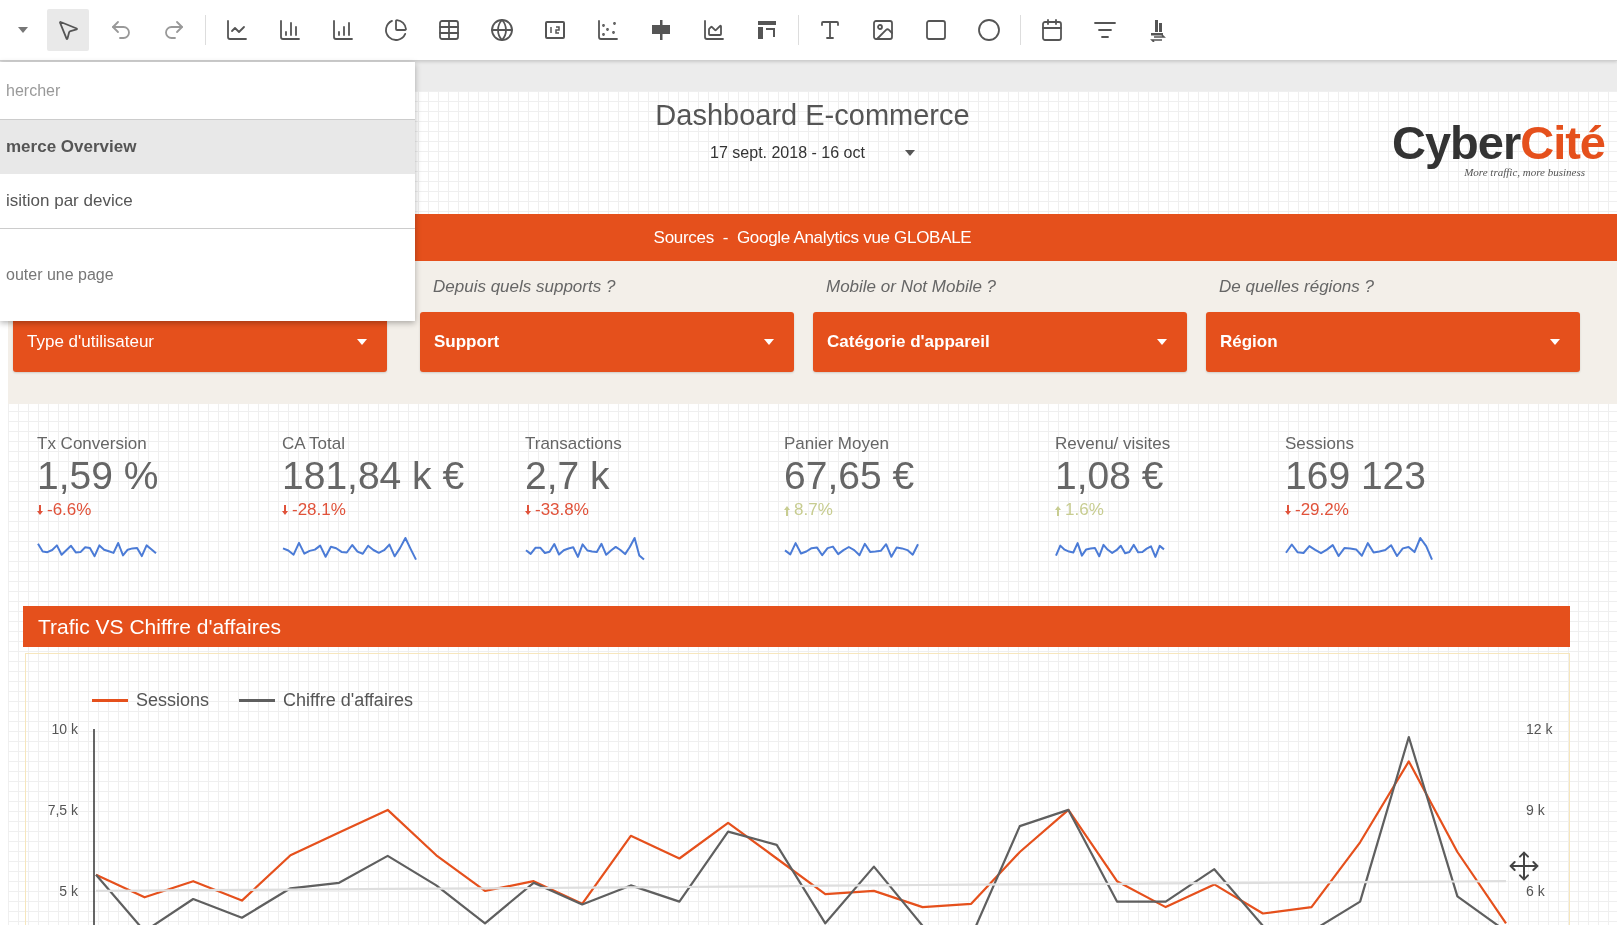 This screenshot has height=925, width=1617. Describe the element at coordinates (69, 510) in the screenshot. I see `kpi-change: -6.6%` at that location.